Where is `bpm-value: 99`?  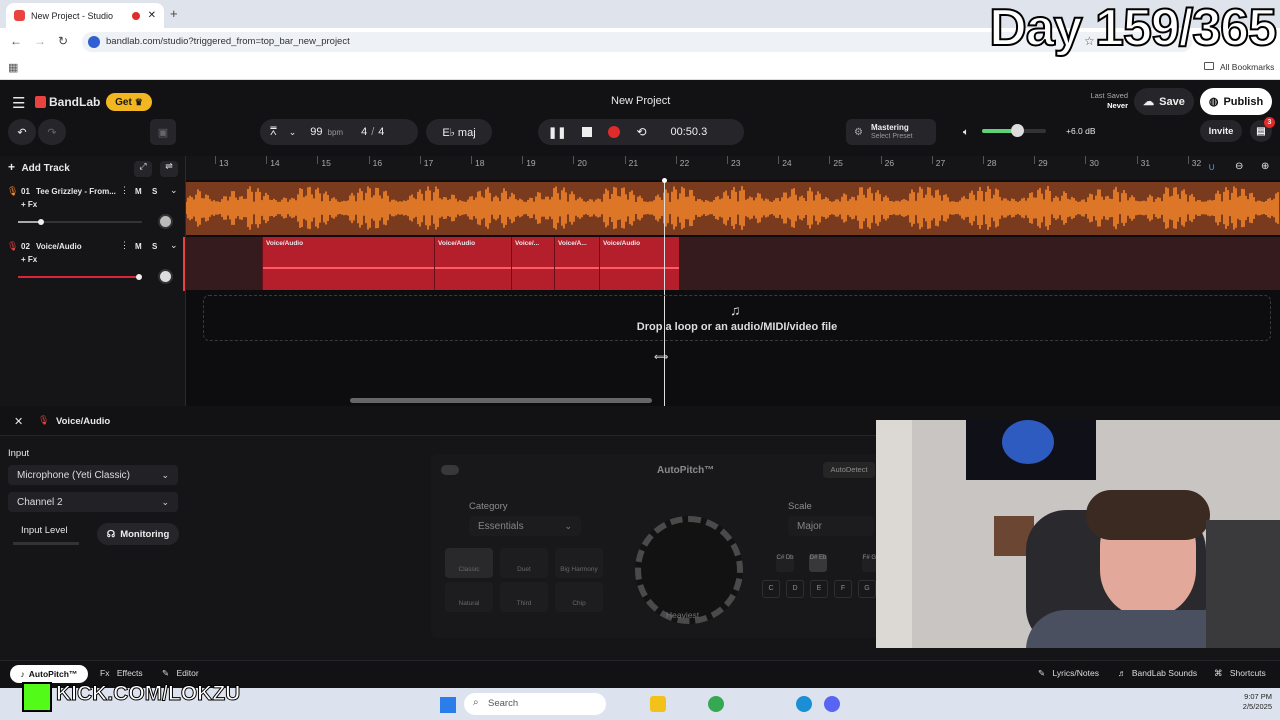 bpm-value: 99 is located at coordinates (316, 132).